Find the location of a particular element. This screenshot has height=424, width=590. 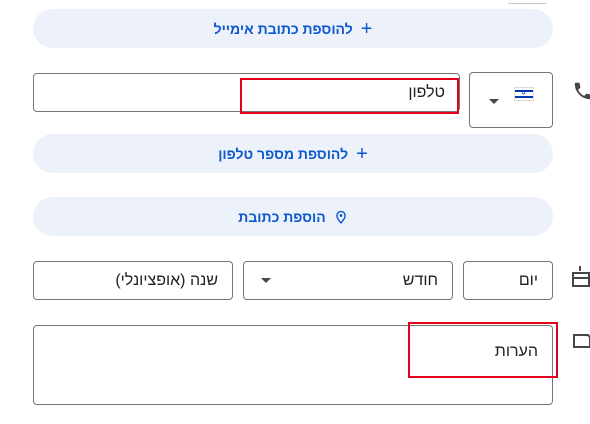

israel-flag-icon: ✡ is located at coordinates (524, 94).